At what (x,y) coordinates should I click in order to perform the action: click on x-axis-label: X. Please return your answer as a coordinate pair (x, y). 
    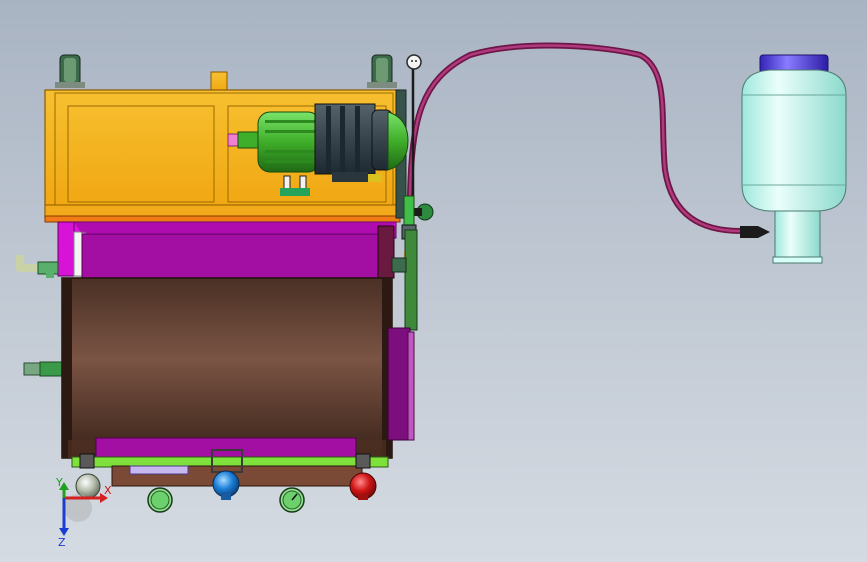
    Looking at the image, I should click on (108, 490).